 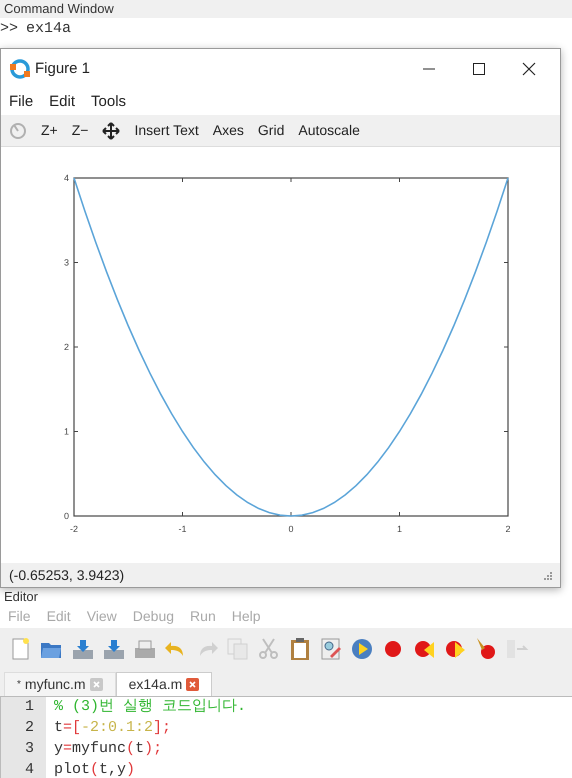 I want to click on file-tab: * myfunc.m, so click(x=60, y=684).